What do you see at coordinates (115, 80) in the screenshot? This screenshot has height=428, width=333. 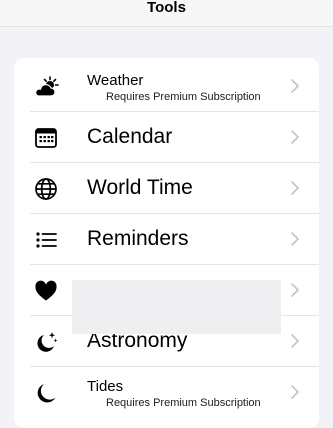 I see `item-label: Weather` at bounding box center [115, 80].